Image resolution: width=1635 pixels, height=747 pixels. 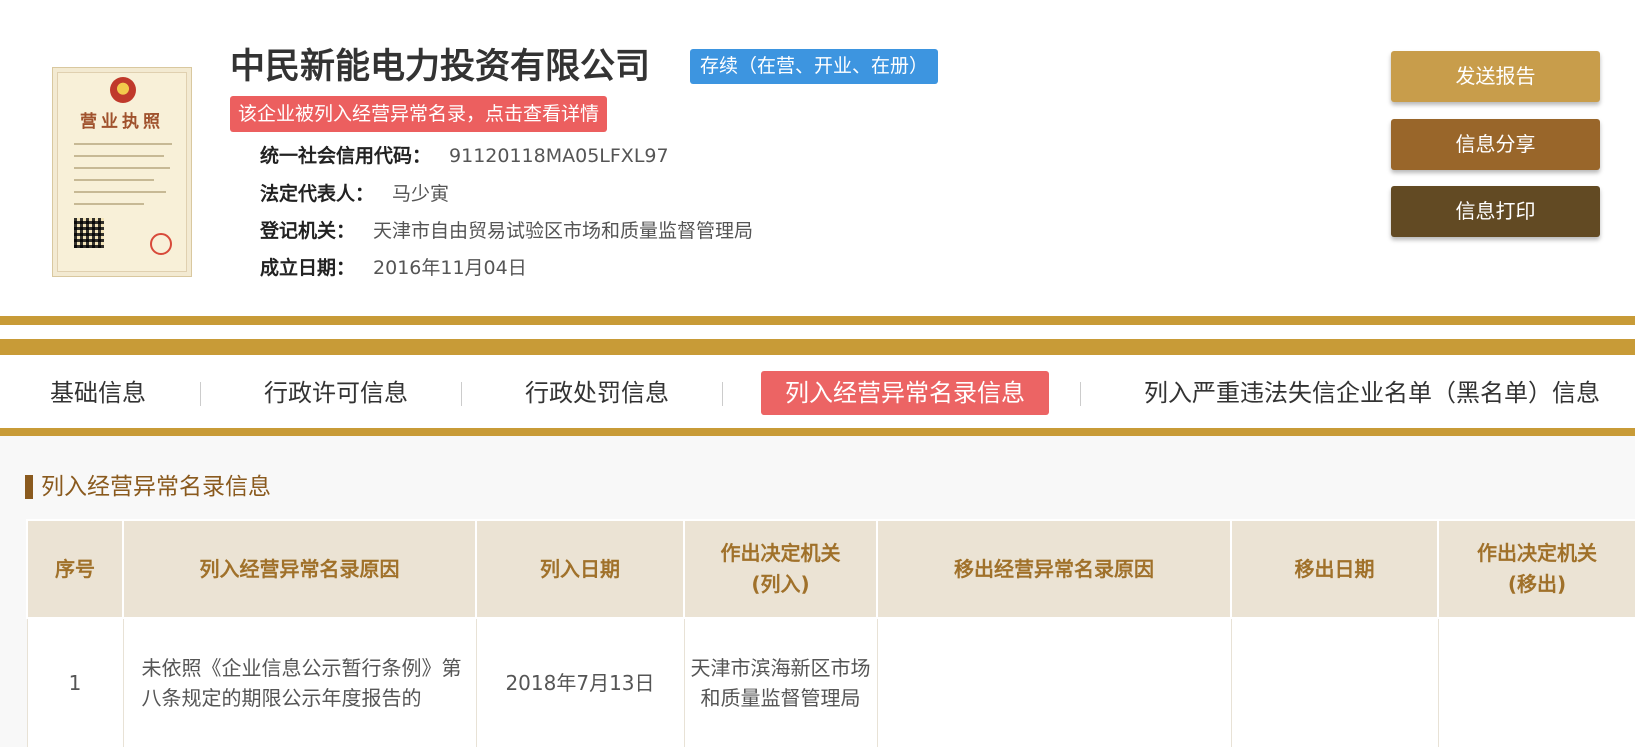 I want to click on tab-basic-info: 基础信息, so click(x=98, y=393).